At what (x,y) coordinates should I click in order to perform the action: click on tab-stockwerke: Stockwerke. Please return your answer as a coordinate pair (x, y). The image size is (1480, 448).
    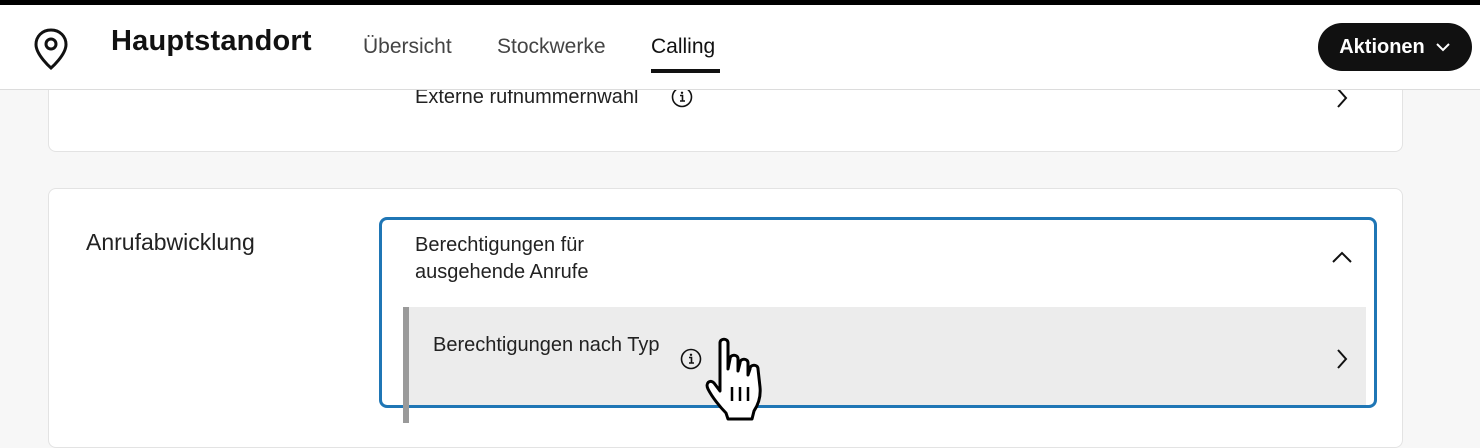
    Looking at the image, I should click on (551, 47).